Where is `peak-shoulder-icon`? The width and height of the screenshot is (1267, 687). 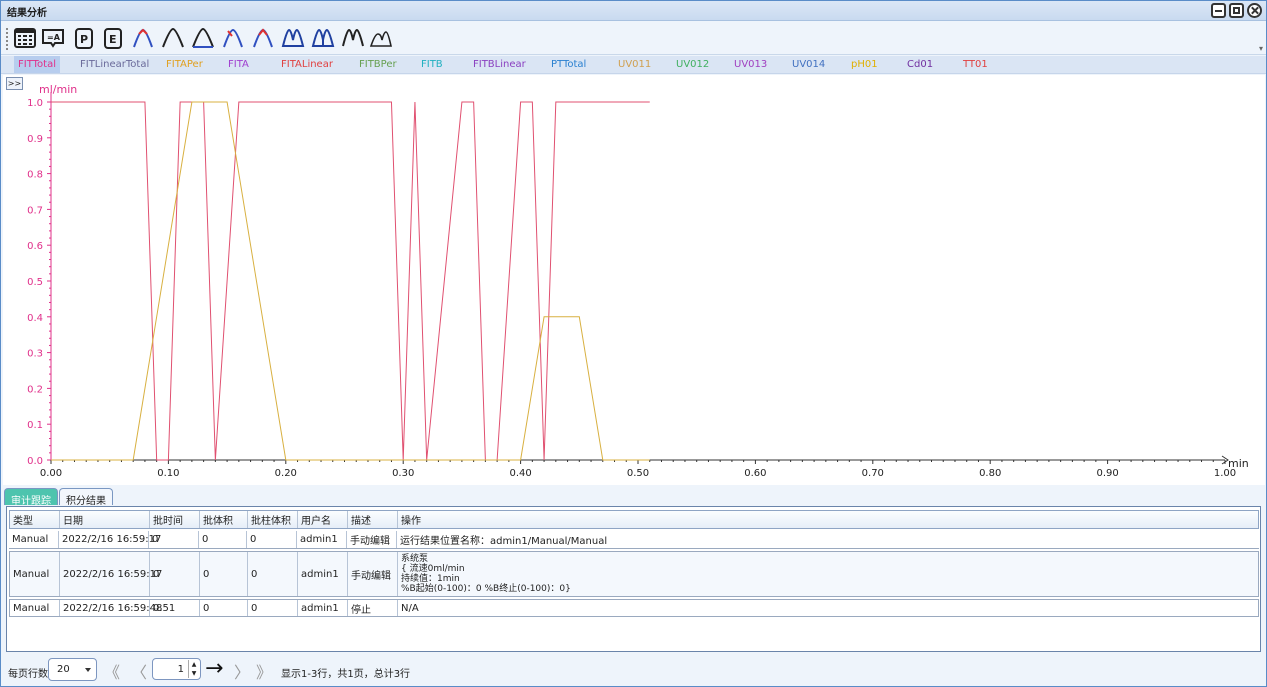
peak-shoulder-icon is located at coordinates (381, 38).